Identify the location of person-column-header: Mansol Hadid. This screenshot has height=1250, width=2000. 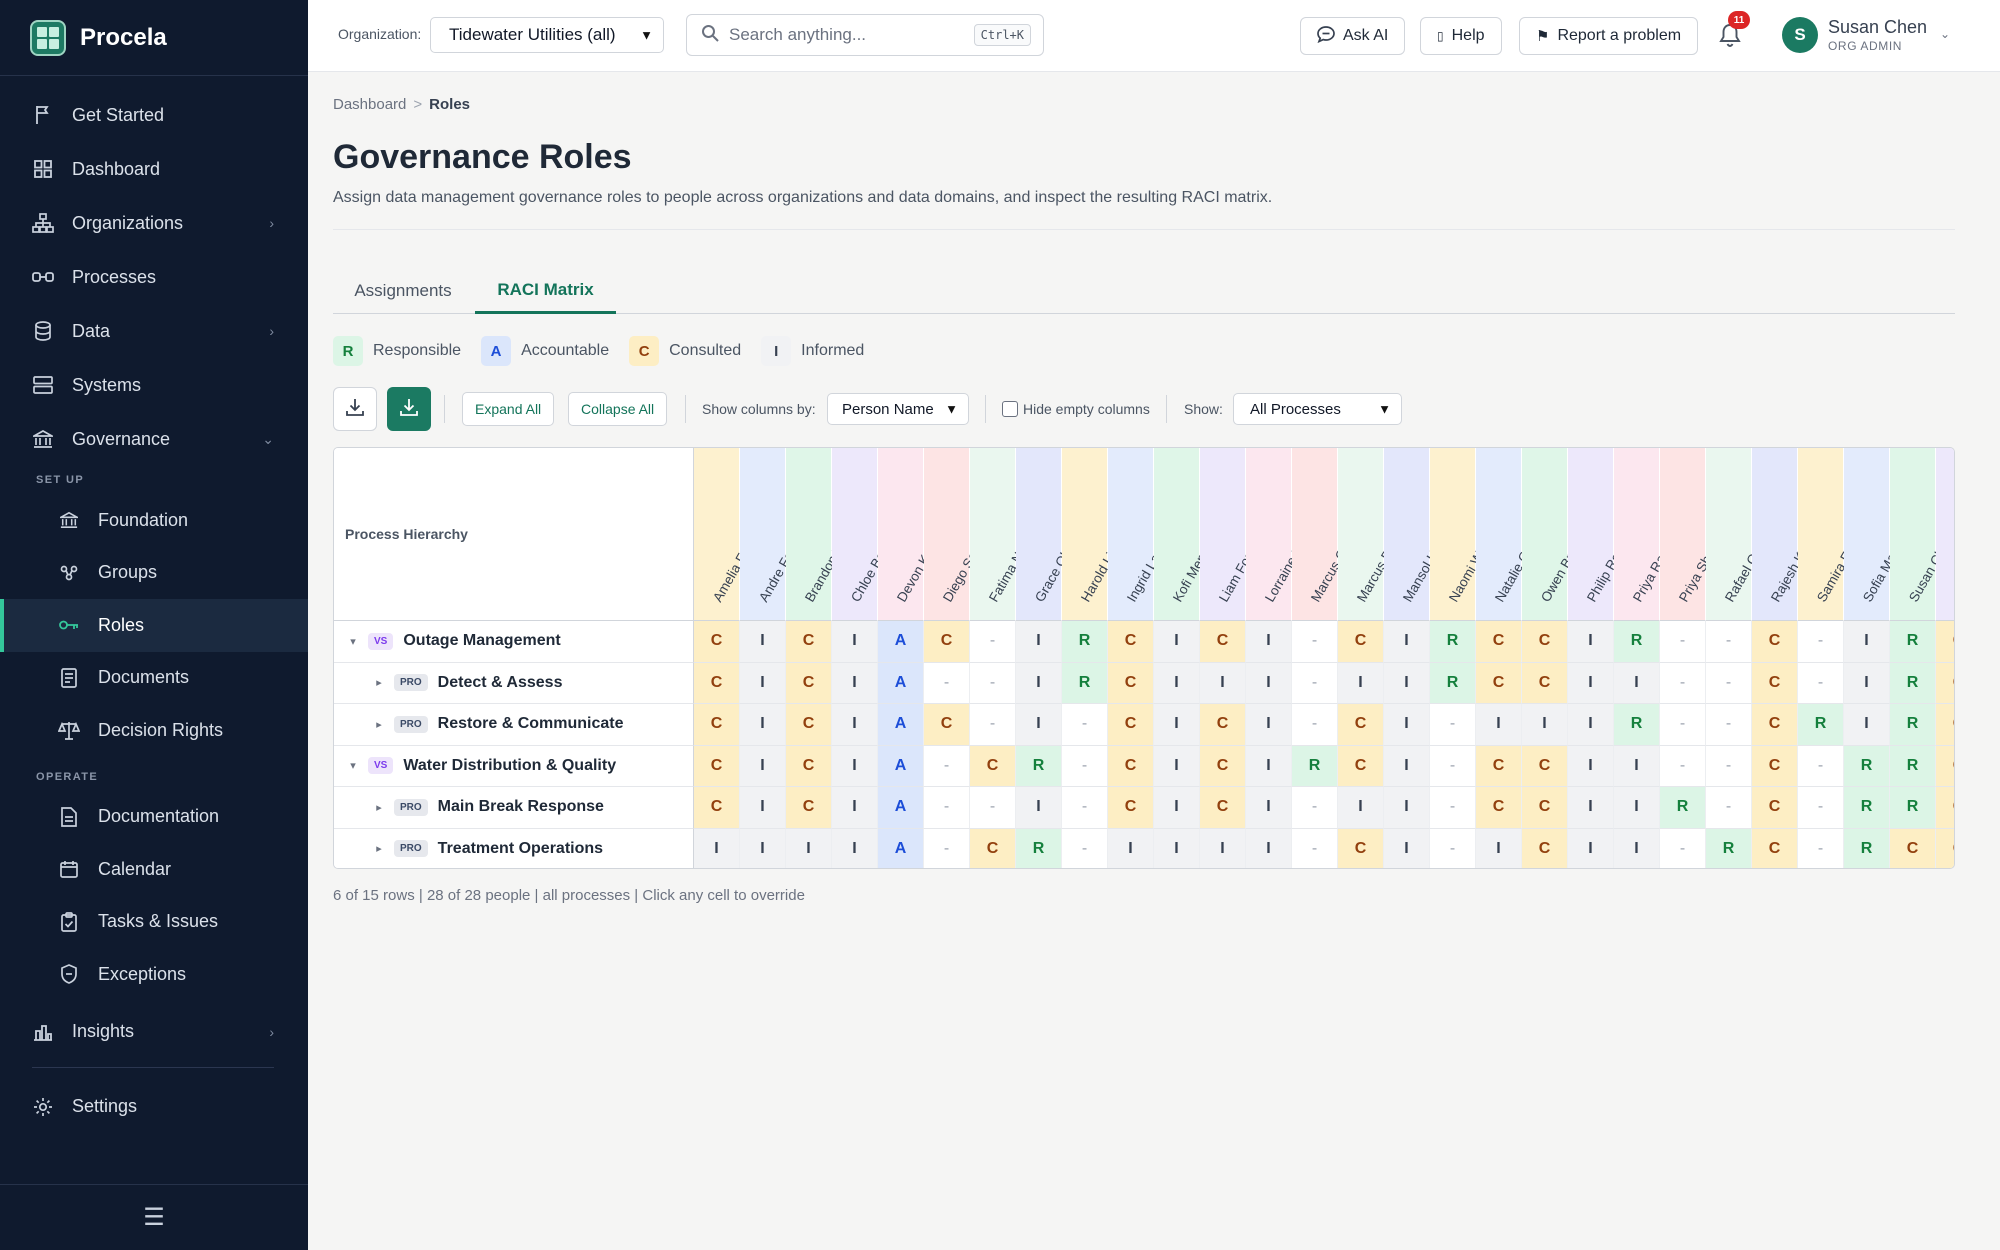
(1419, 534).